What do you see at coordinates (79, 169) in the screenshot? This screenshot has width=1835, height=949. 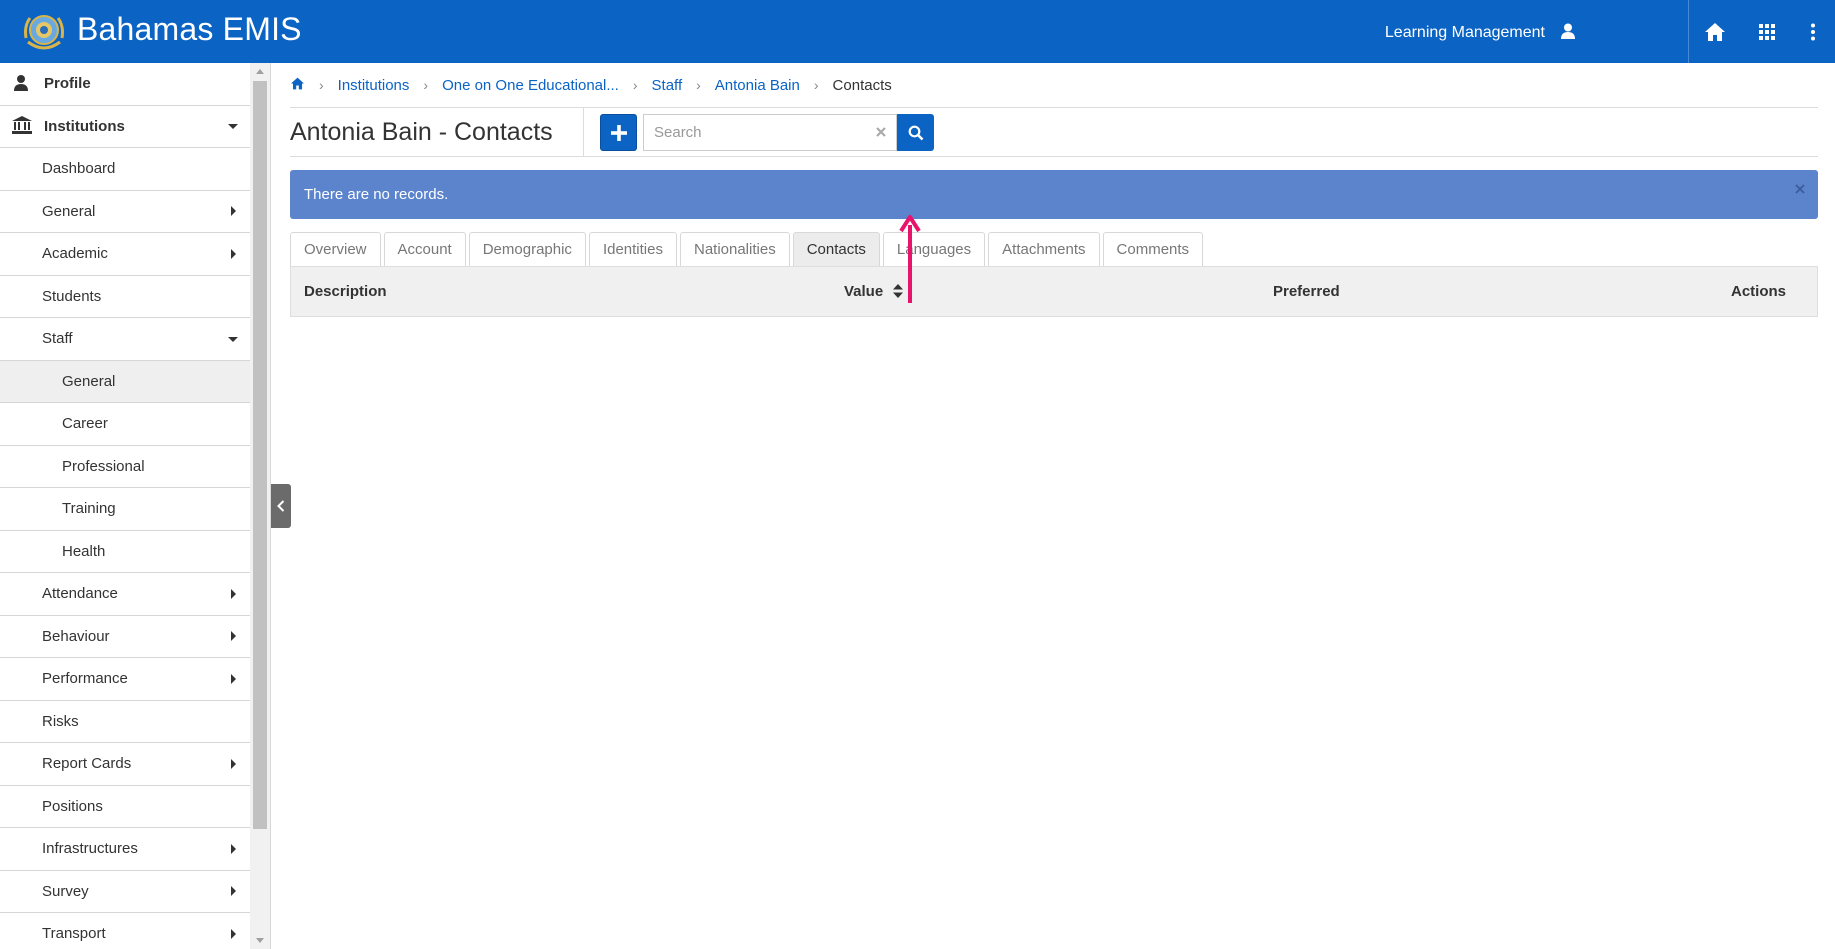 I see `sidebar-item-label: Dashboard` at bounding box center [79, 169].